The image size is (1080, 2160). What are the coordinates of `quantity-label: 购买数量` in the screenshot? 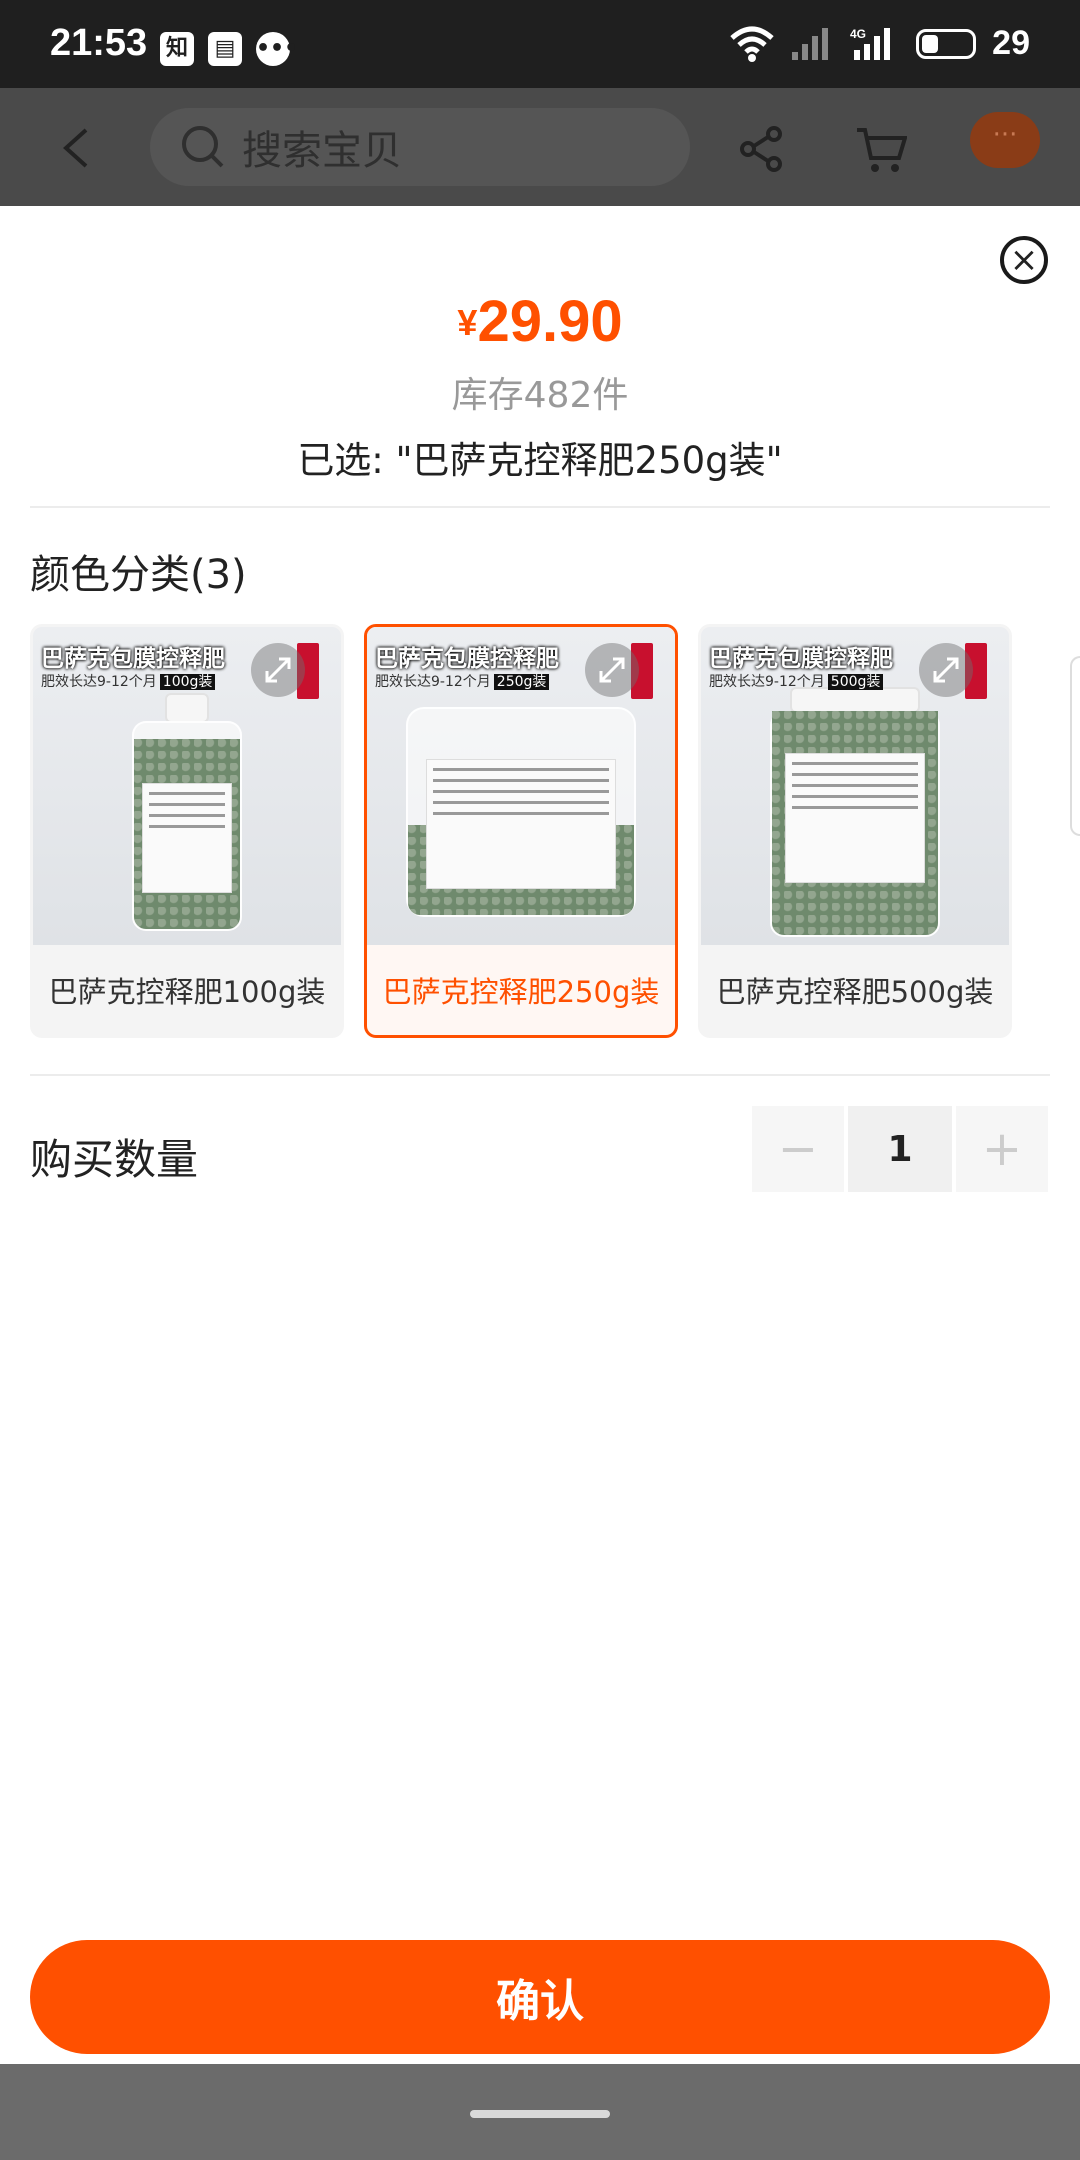 It's located at (114, 1159).